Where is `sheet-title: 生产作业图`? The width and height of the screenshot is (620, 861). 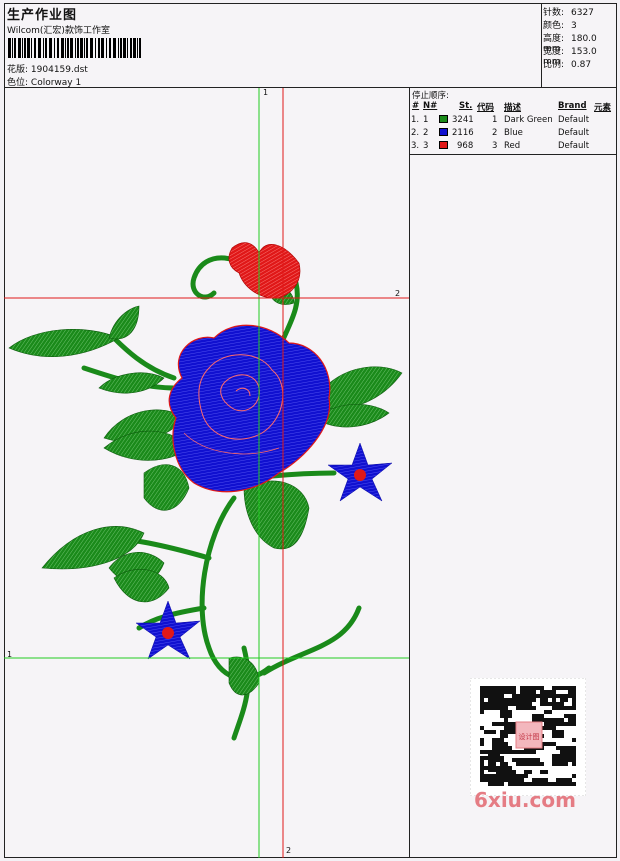 sheet-title: 生产作业图 is located at coordinates (42, 15).